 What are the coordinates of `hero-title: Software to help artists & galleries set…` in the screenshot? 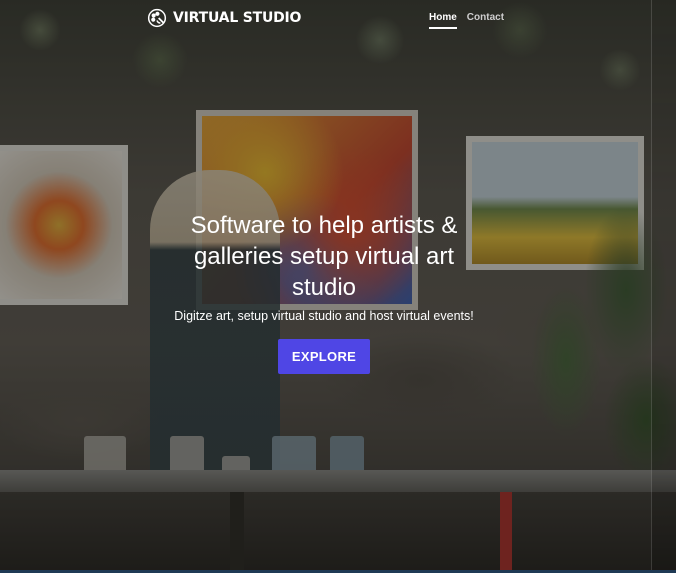 It's located at (324, 256).